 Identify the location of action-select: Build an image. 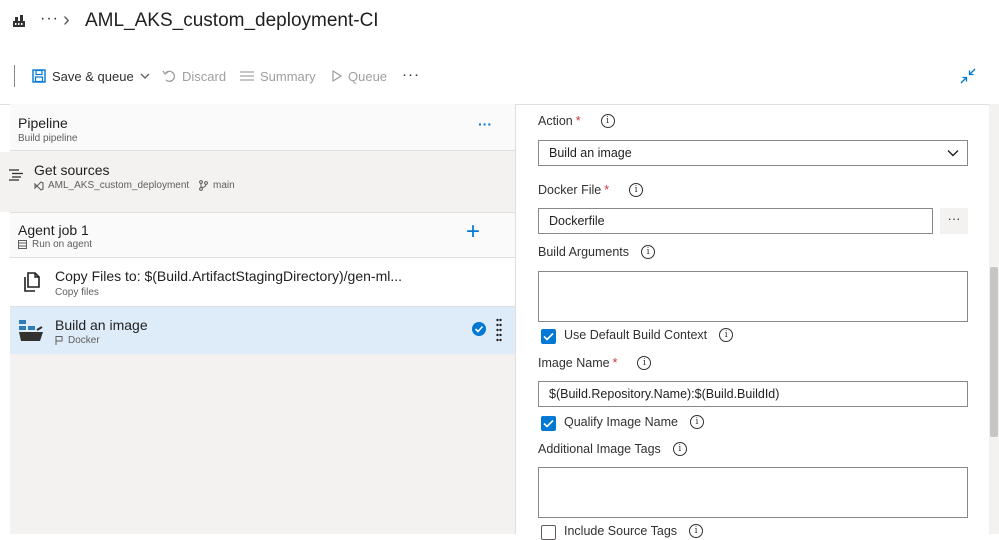
(753, 153).